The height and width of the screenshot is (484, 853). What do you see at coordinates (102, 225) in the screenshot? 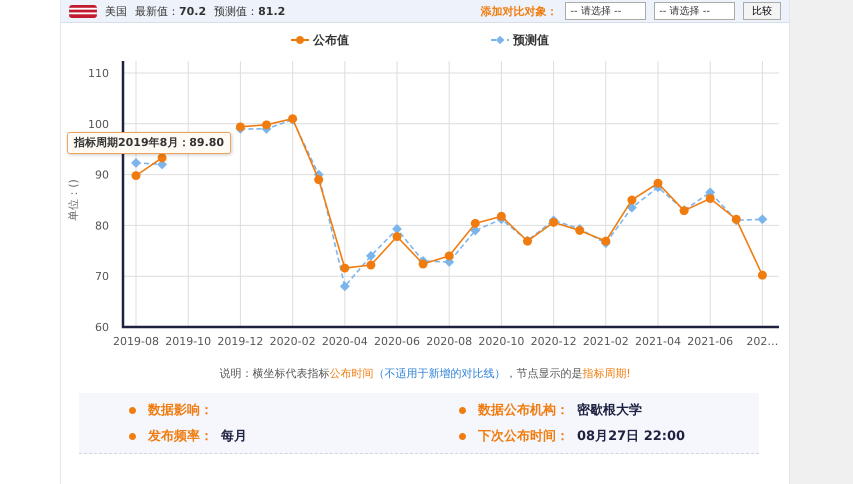
I see `y-axis-label: 80` at bounding box center [102, 225].